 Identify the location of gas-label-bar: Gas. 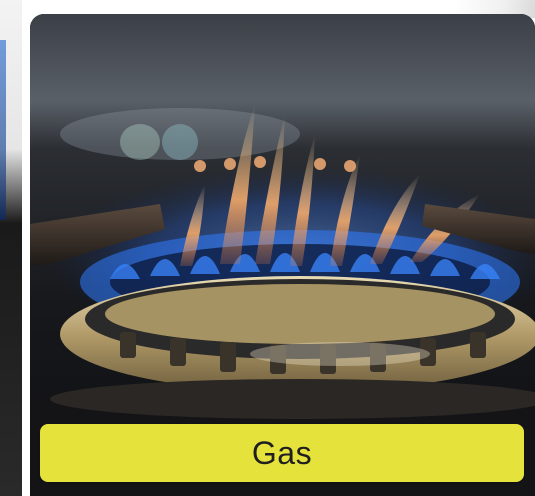
(282, 453).